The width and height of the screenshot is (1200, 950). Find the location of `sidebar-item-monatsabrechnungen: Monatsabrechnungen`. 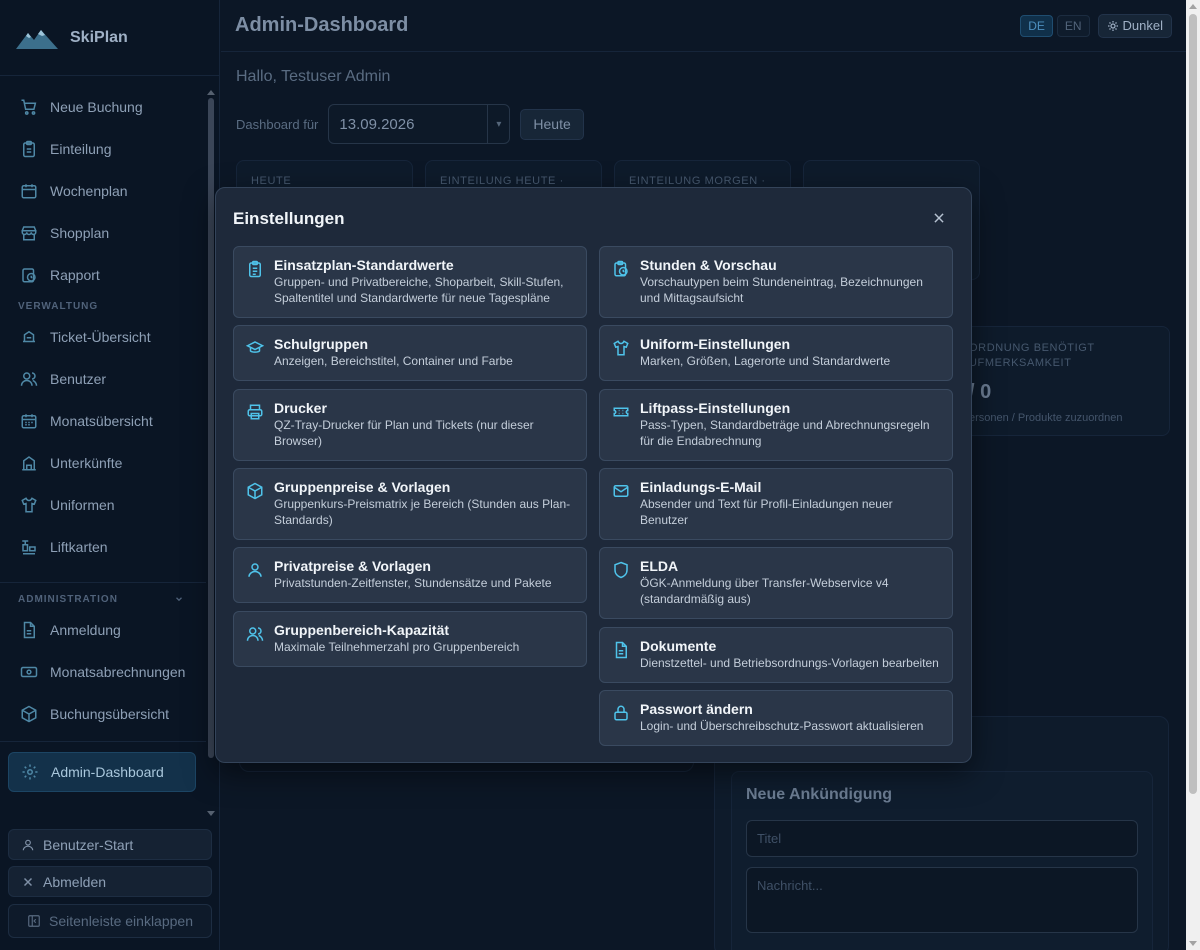

sidebar-item-monatsabrechnungen: Monatsabrechnungen is located at coordinates (103, 672).